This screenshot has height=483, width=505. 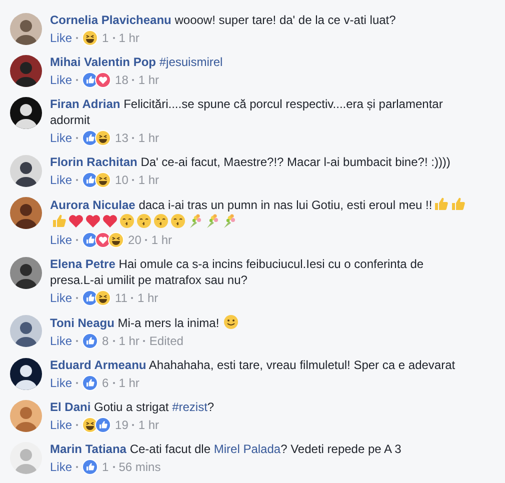 What do you see at coordinates (135, 240) in the screenshot?
I see `reaction-count: 20` at bounding box center [135, 240].